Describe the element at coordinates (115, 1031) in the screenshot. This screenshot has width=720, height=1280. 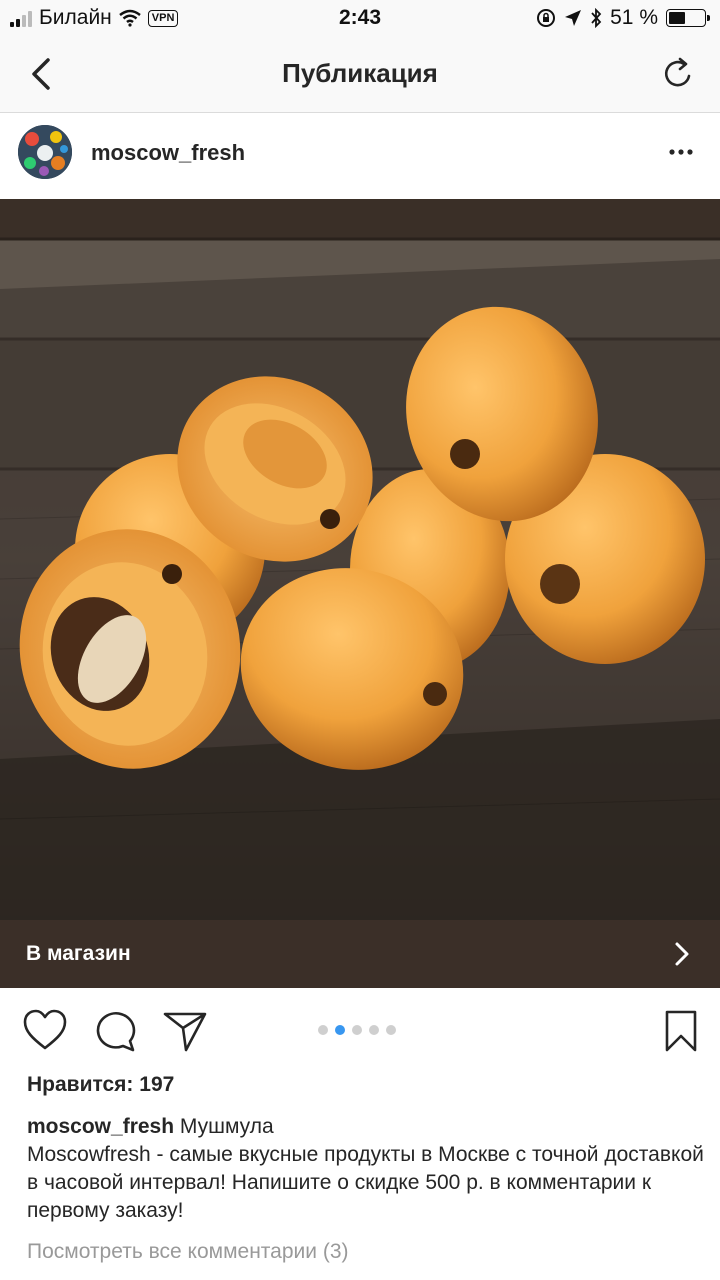
I see `comment-button` at that location.